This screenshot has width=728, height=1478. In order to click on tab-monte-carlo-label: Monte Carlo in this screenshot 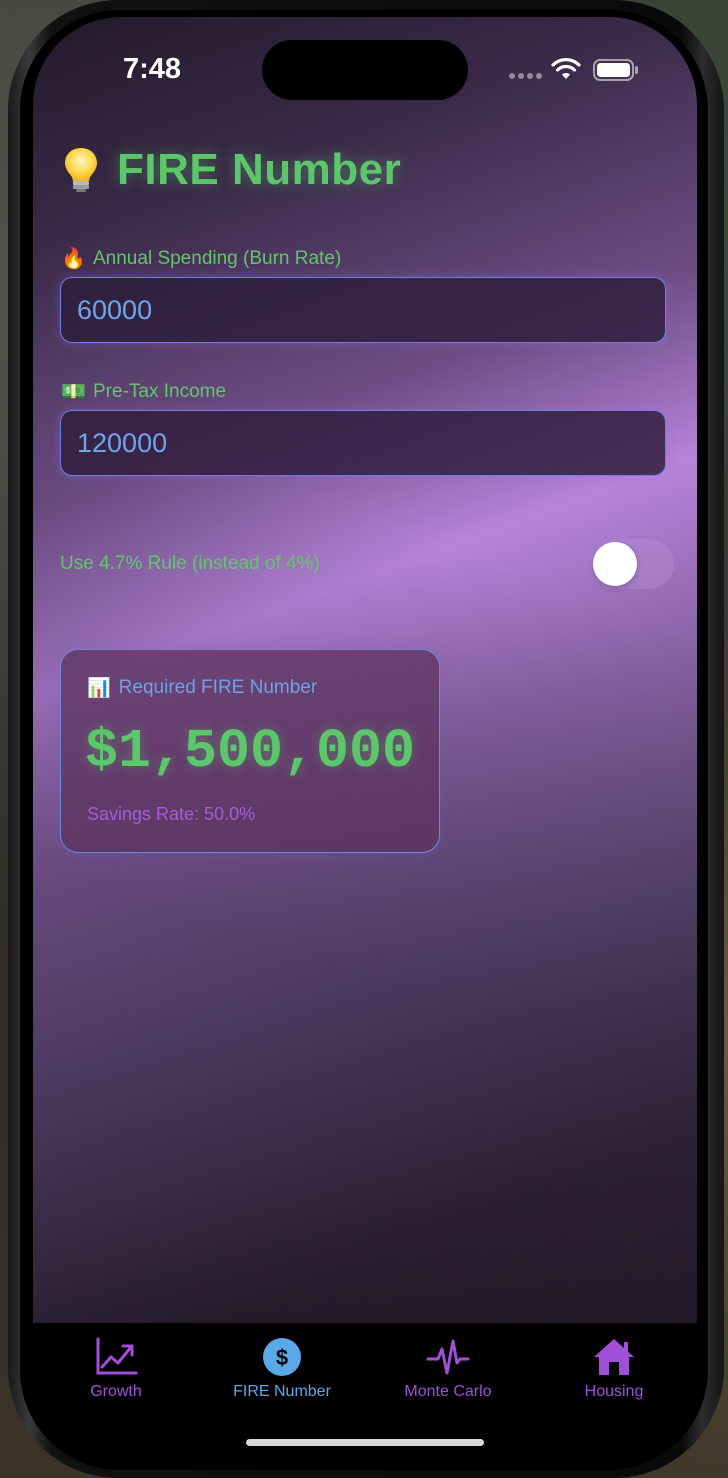, I will do `click(448, 1391)`.